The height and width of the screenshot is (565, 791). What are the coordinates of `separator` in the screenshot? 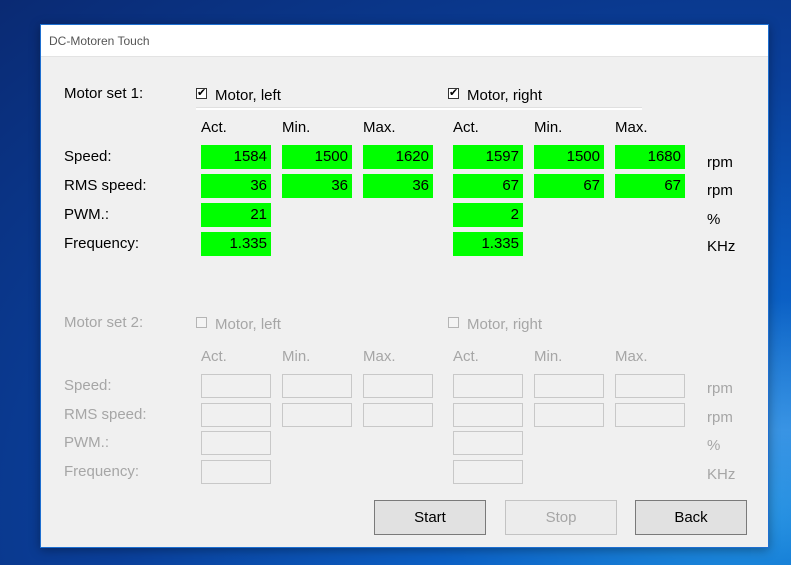 It's located at (419, 108).